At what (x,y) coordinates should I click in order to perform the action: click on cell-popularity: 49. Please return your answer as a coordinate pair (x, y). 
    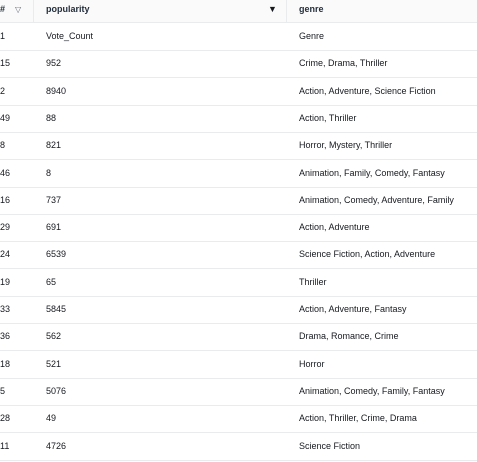
    Looking at the image, I should click on (51, 418).